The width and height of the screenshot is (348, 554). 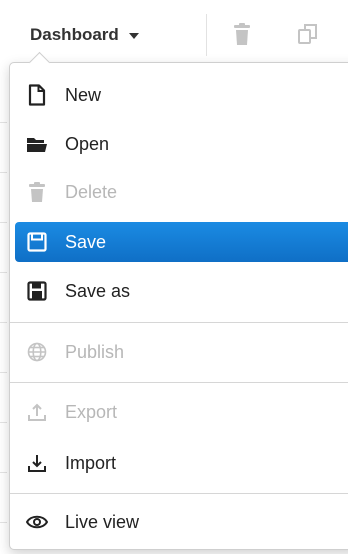 What do you see at coordinates (37, 95) in the screenshot?
I see `file-icon` at bounding box center [37, 95].